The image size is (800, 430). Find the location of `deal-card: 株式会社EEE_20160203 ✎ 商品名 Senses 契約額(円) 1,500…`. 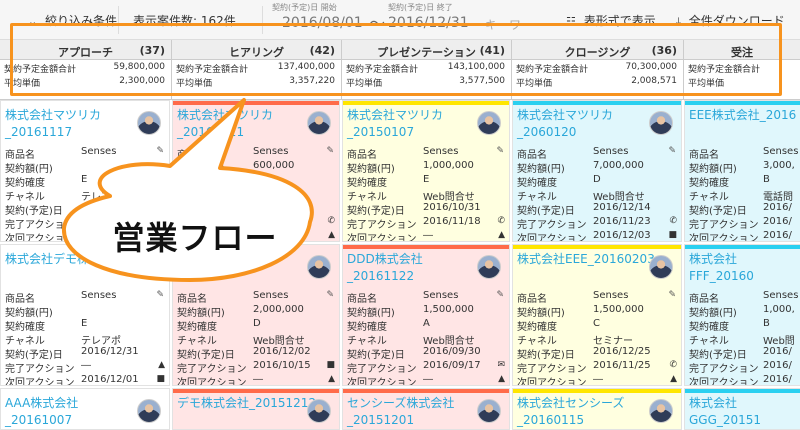

deal-card: 株式会社EEE_20160203 ✎ 商品名 Senses 契約額(円) 1,500… is located at coordinates (597, 315).